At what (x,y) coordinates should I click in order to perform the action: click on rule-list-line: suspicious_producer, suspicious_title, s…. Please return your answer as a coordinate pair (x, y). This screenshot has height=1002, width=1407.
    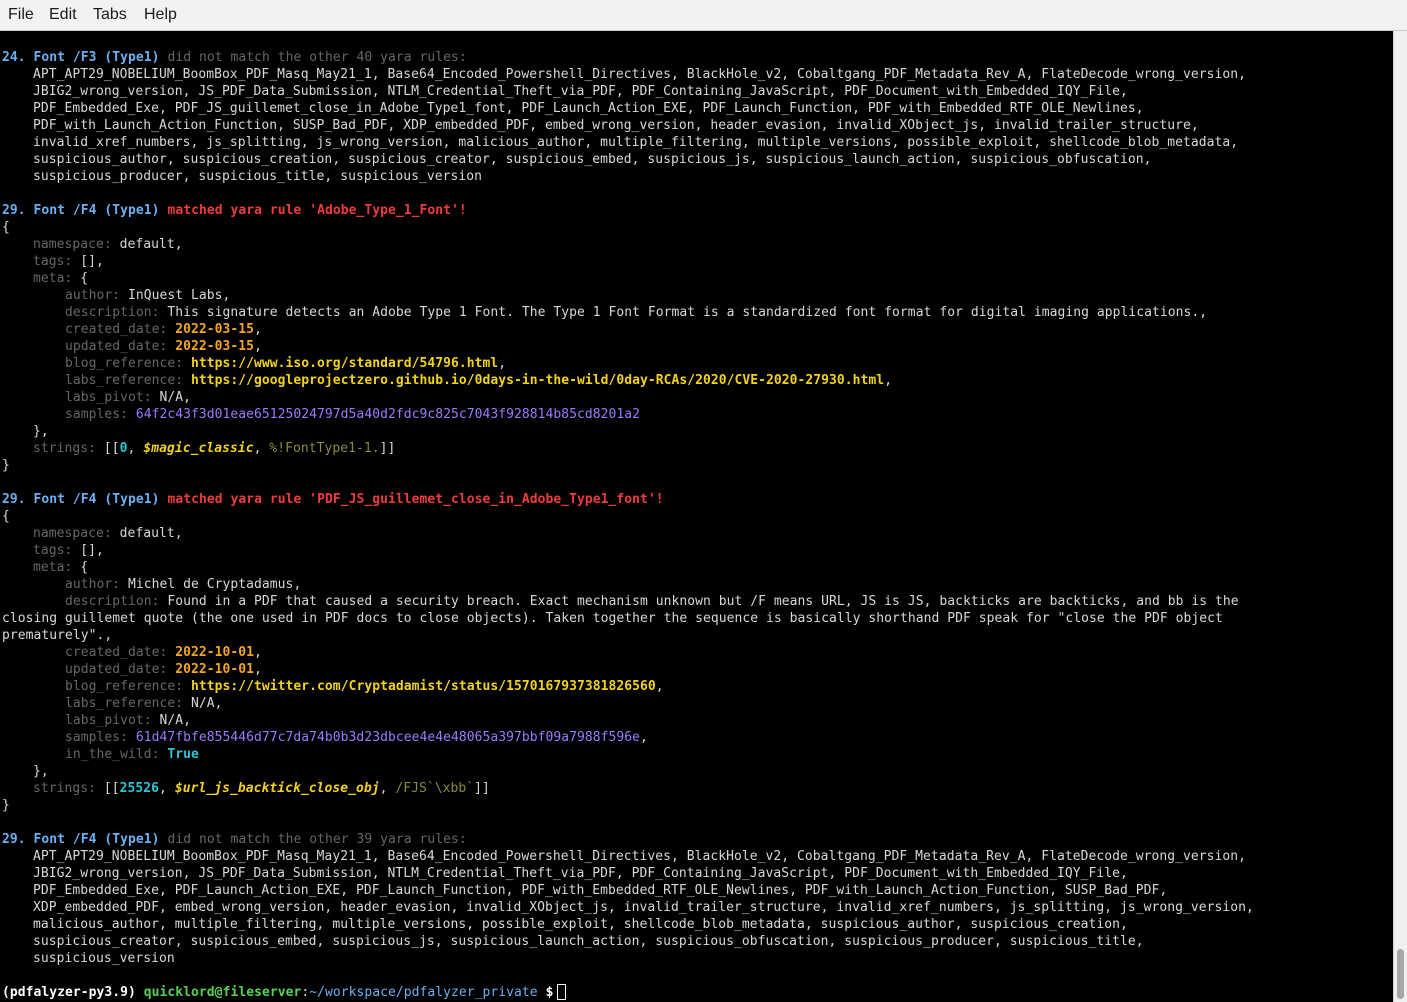
    Looking at the image, I should click on (257, 176).